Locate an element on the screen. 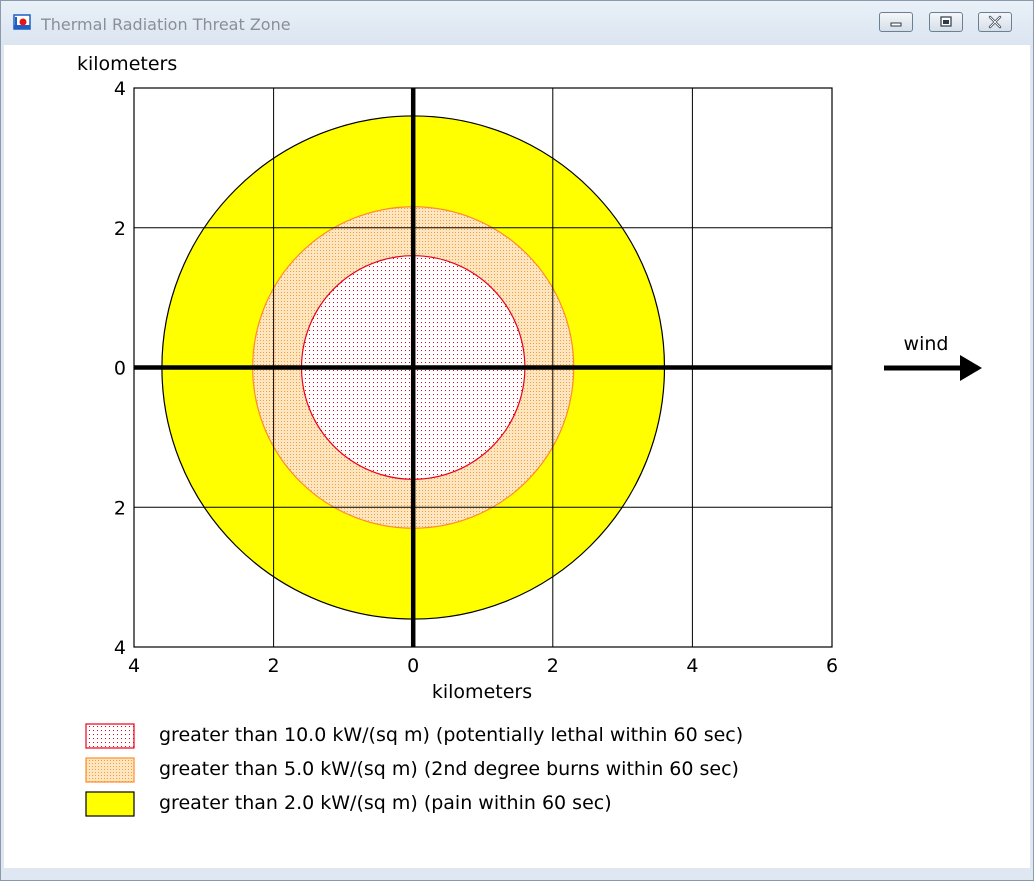 This screenshot has width=1034, height=881. close-button is located at coordinates (995, 22).